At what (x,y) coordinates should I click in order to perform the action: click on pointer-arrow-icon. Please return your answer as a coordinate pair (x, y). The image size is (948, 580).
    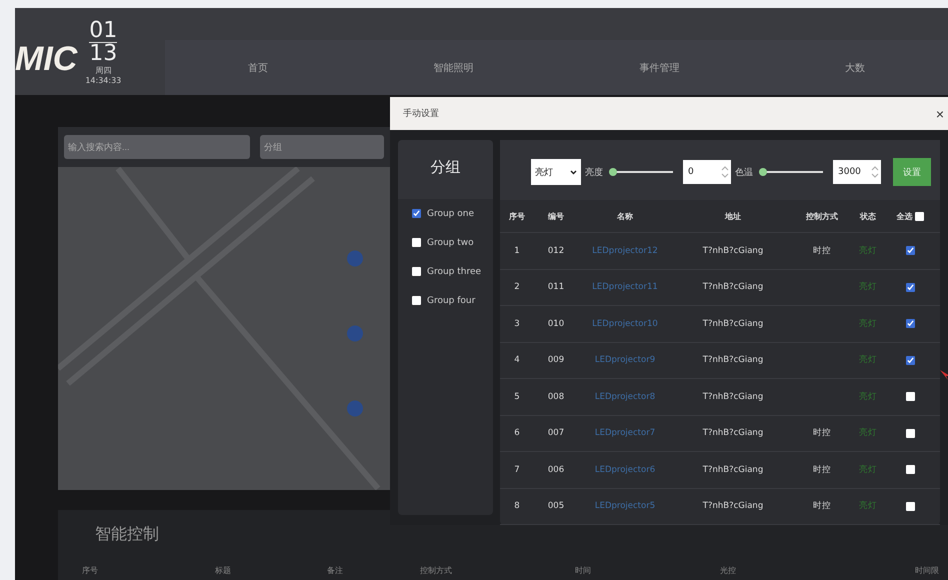
    Looking at the image, I should click on (944, 375).